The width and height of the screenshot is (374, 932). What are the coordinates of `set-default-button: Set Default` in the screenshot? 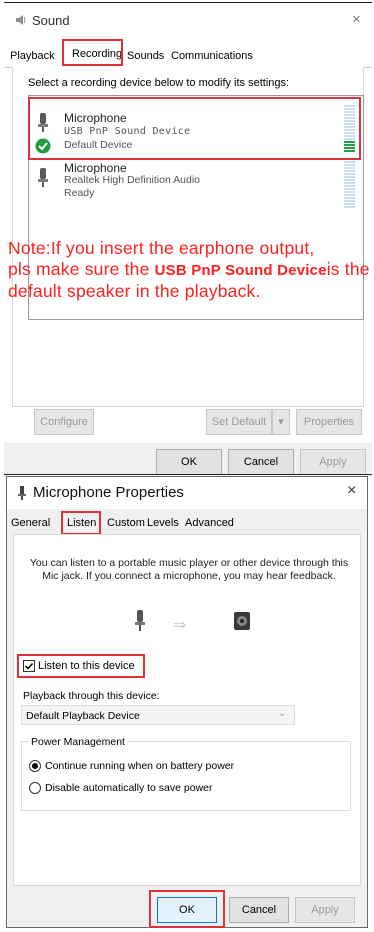 It's located at (239, 422).